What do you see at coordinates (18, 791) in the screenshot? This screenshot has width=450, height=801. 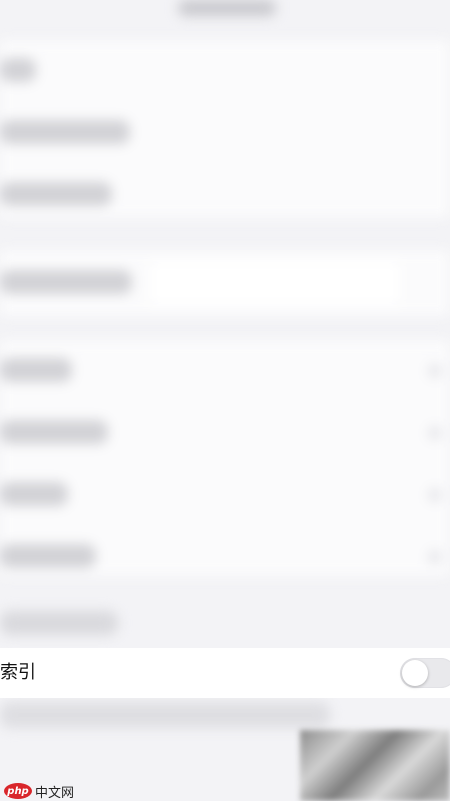 I see `php-logo: php` at bounding box center [18, 791].